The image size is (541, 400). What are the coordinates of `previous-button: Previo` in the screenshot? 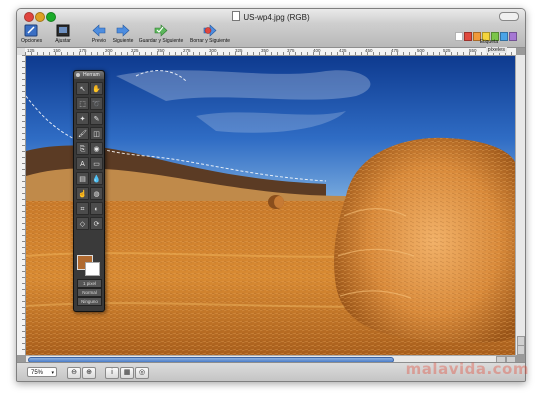 It's located at (99, 34).